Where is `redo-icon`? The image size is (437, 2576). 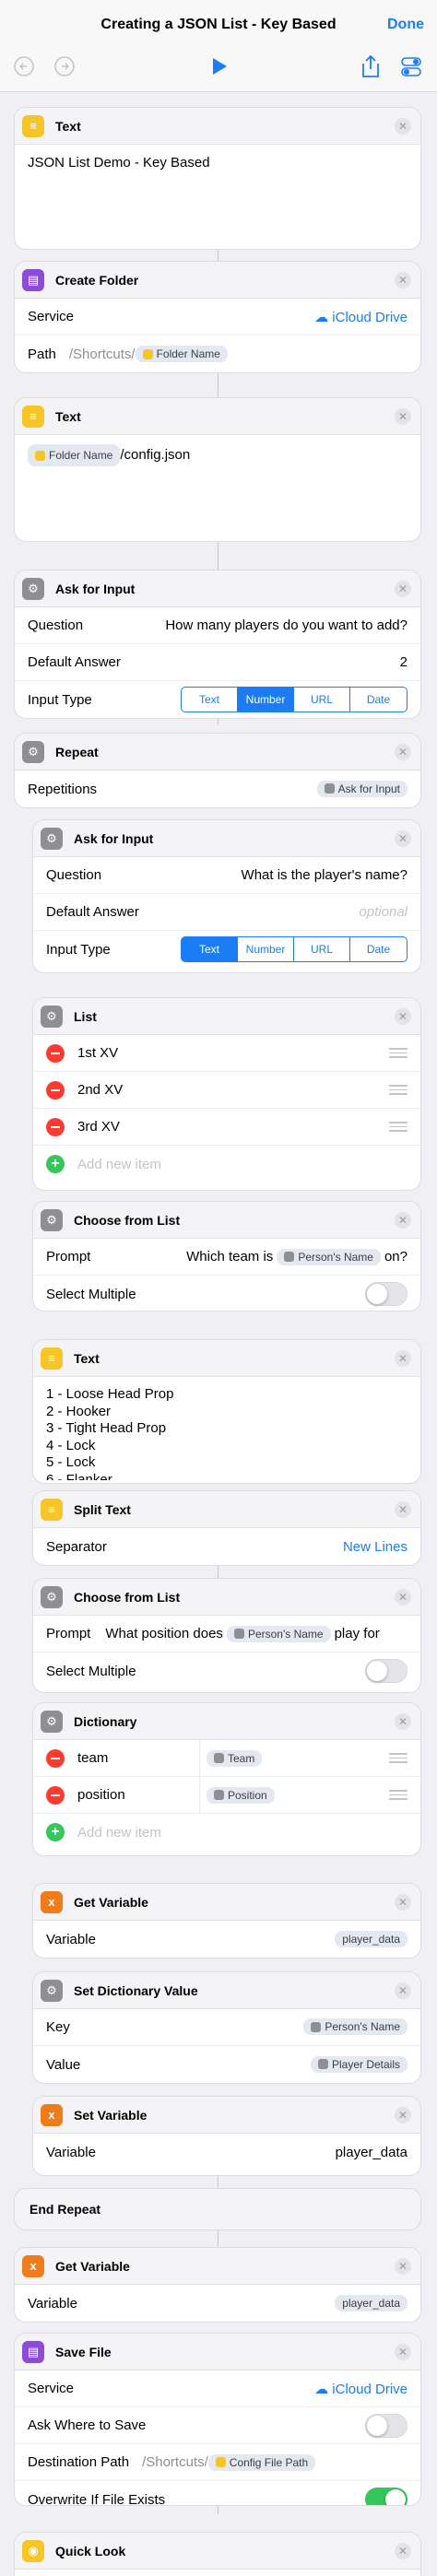 redo-icon is located at coordinates (64, 66).